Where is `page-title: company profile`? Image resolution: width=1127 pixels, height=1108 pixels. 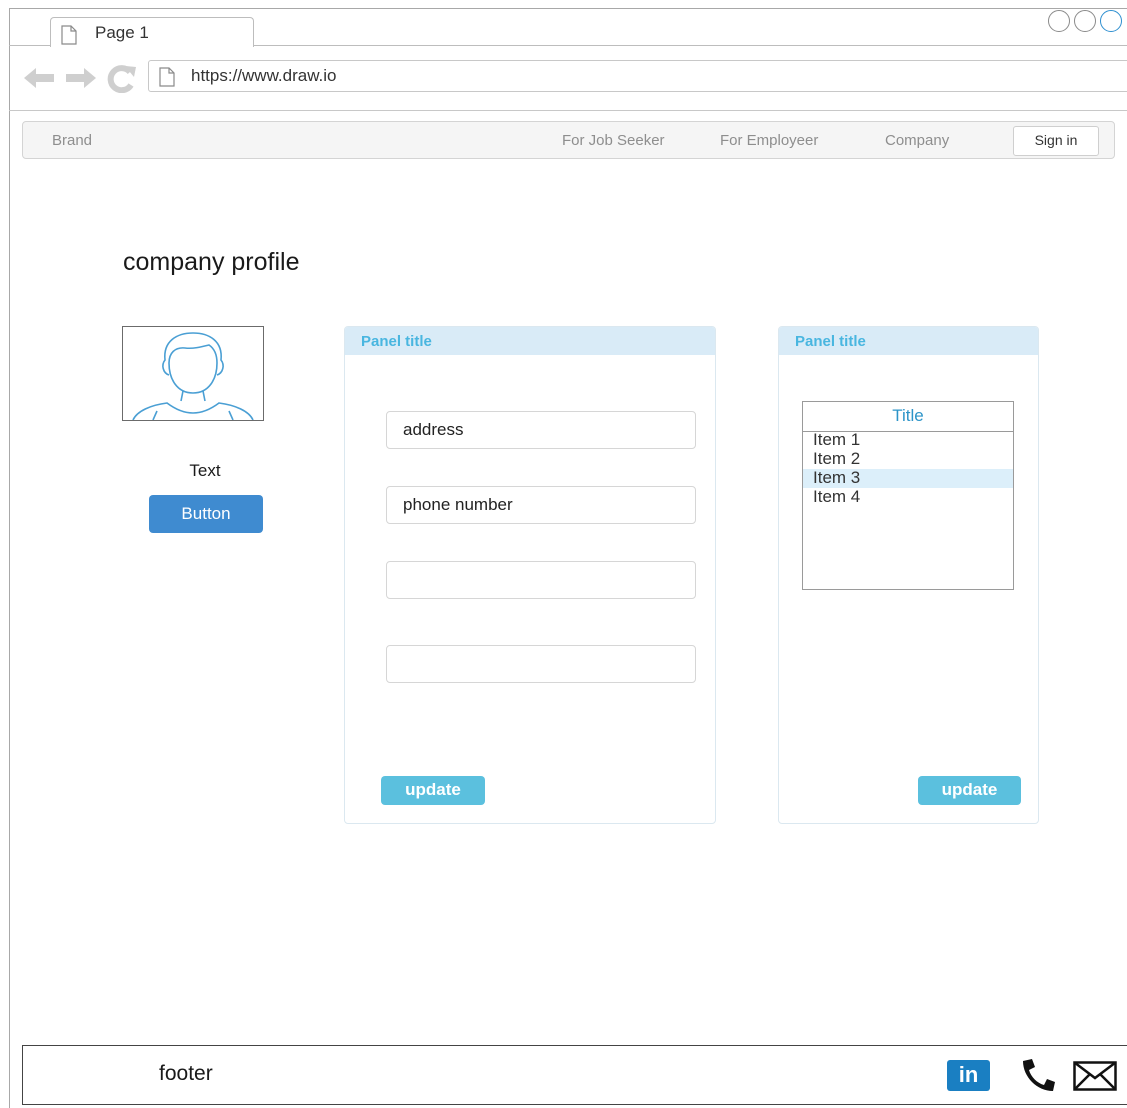
page-title: company profile is located at coordinates (211, 262).